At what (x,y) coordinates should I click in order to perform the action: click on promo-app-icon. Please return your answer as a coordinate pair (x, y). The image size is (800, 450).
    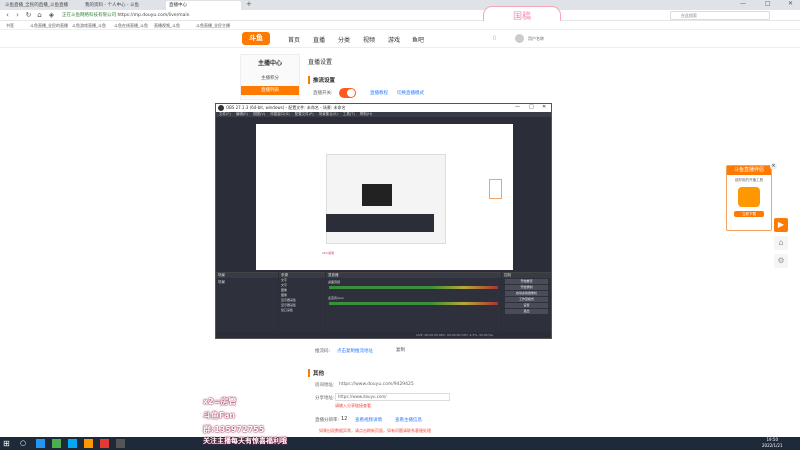
    Looking at the image, I should click on (749, 197).